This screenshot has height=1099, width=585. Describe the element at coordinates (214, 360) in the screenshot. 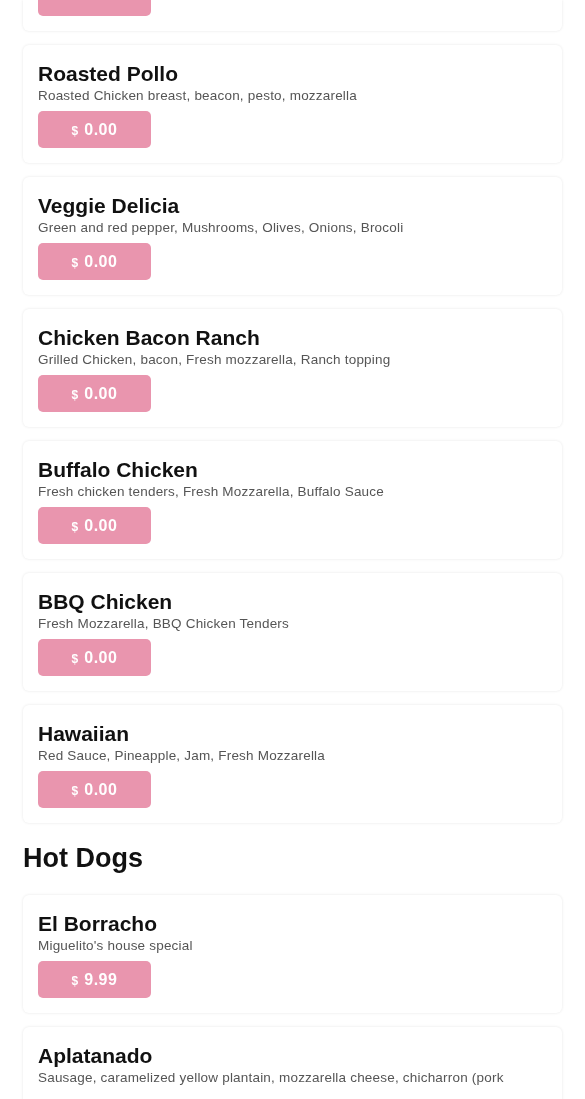

I see `item-description: Grilled Chicken, bacon, Fresh mozzarella, Ranch topping` at that location.